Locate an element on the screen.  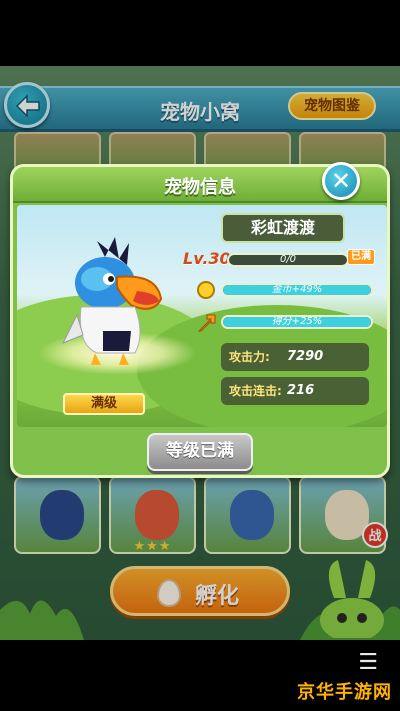
attack-stat: 攻击力: 7290 is located at coordinates (295, 357).